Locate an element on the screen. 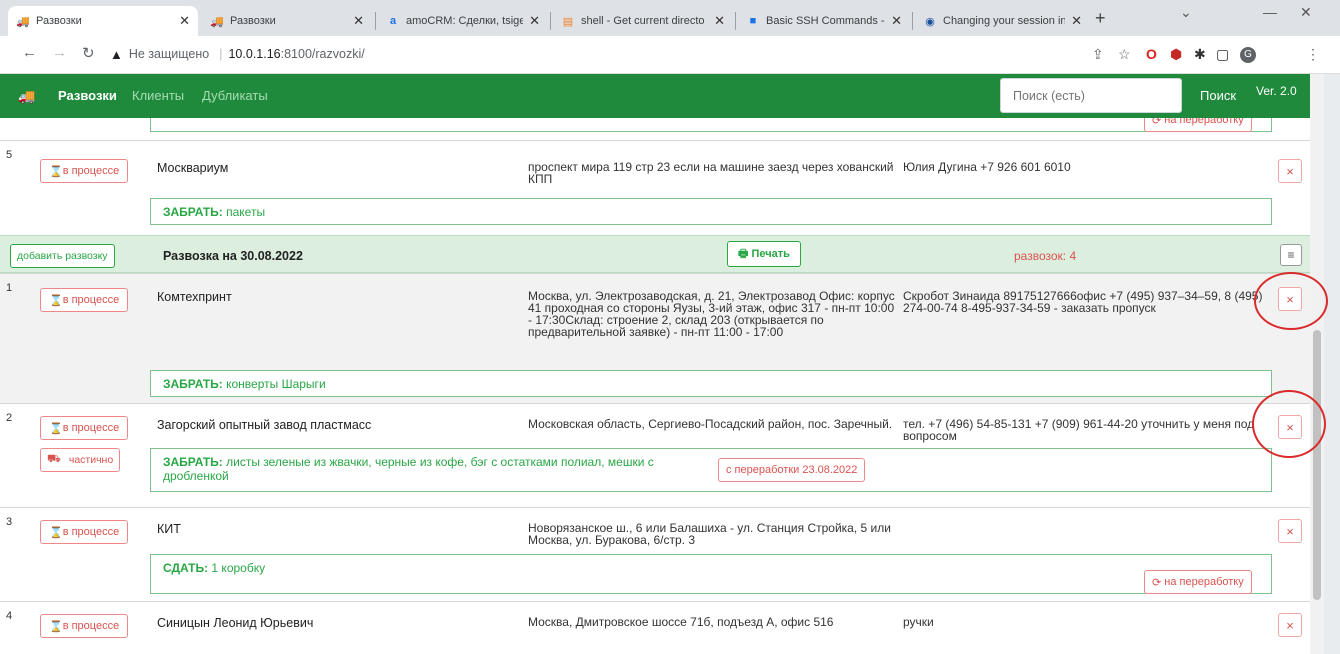 This screenshot has height=654, width=1340. side-panel-icon: ▢ is located at coordinates (1222, 54).